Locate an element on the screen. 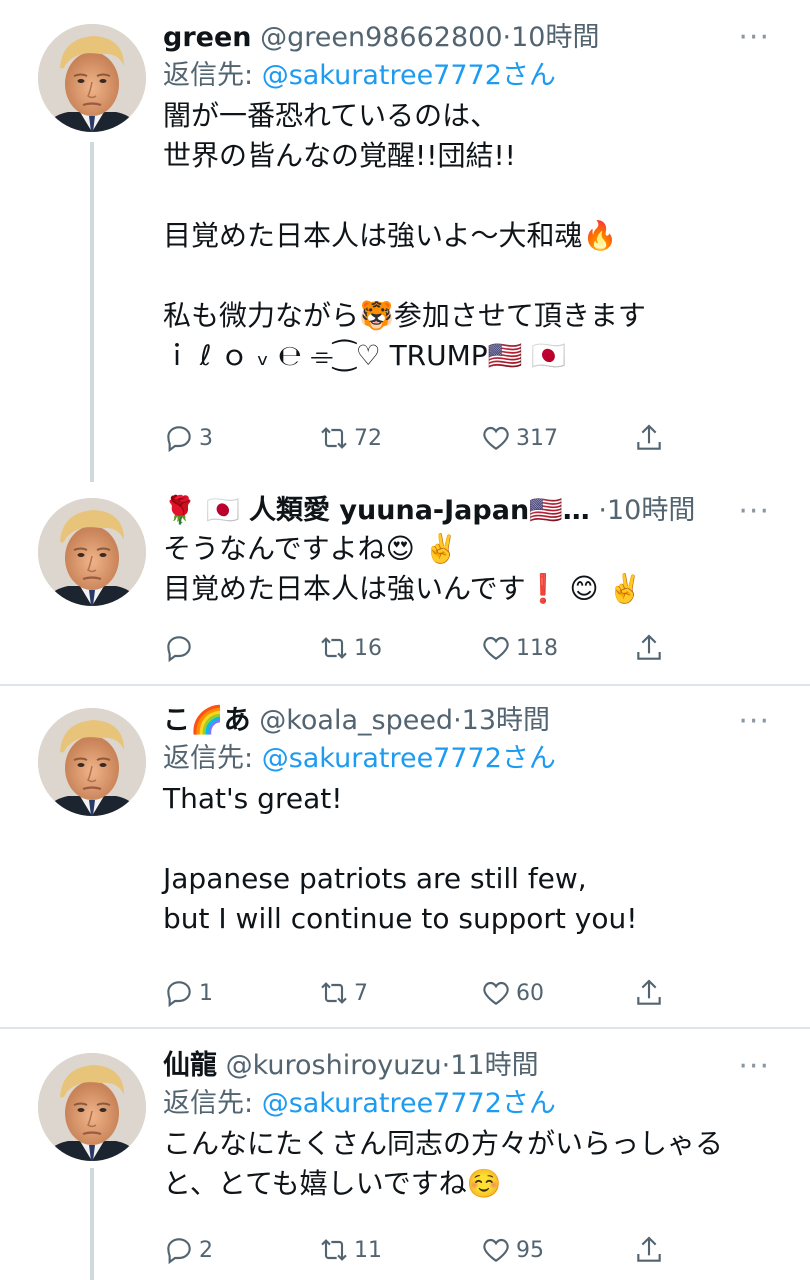 The image size is (810, 1280). like-button: 317 is located at coordinates (519, 438).